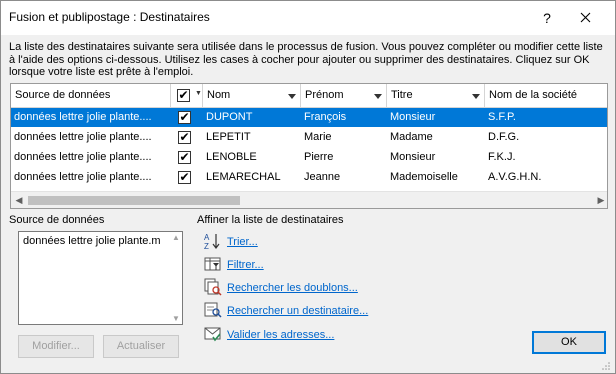 The width and height of the screenshot is (616, 374). Describe the element at coordinates (309, 199) in the screenshot. I see `horizontal-scrollbar: ◀ ▶` at that location.